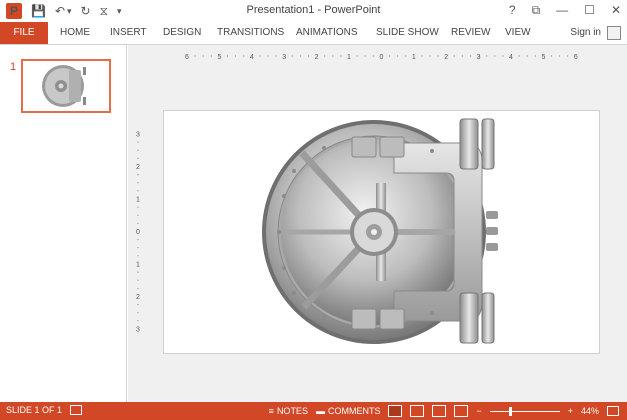 This screenshot has width=627, height=420. I want to click on slide-thumbnail, so click(66, 86).